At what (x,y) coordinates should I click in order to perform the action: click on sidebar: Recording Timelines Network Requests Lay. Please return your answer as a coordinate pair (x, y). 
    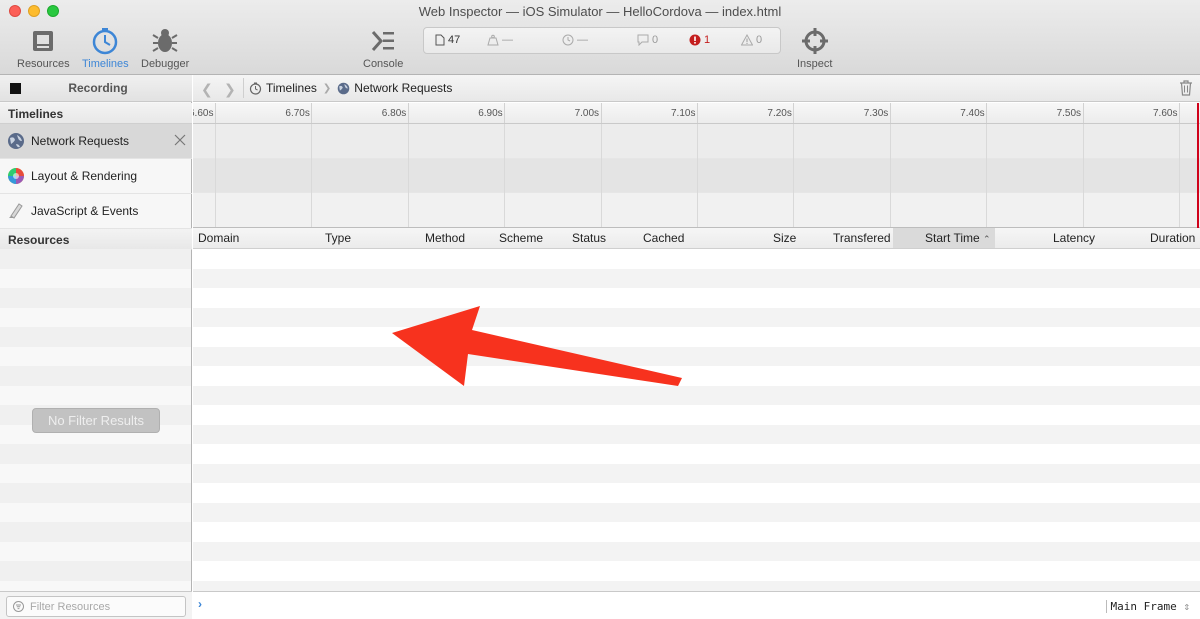
    Looking at the image, I should click on (96, 347).